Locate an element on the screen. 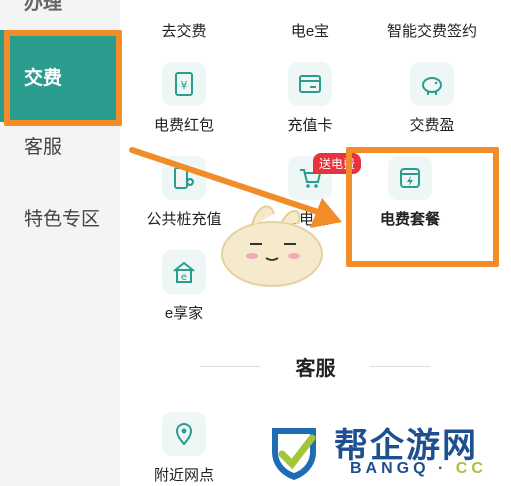  card-icon is located at coordinates (310, 84).